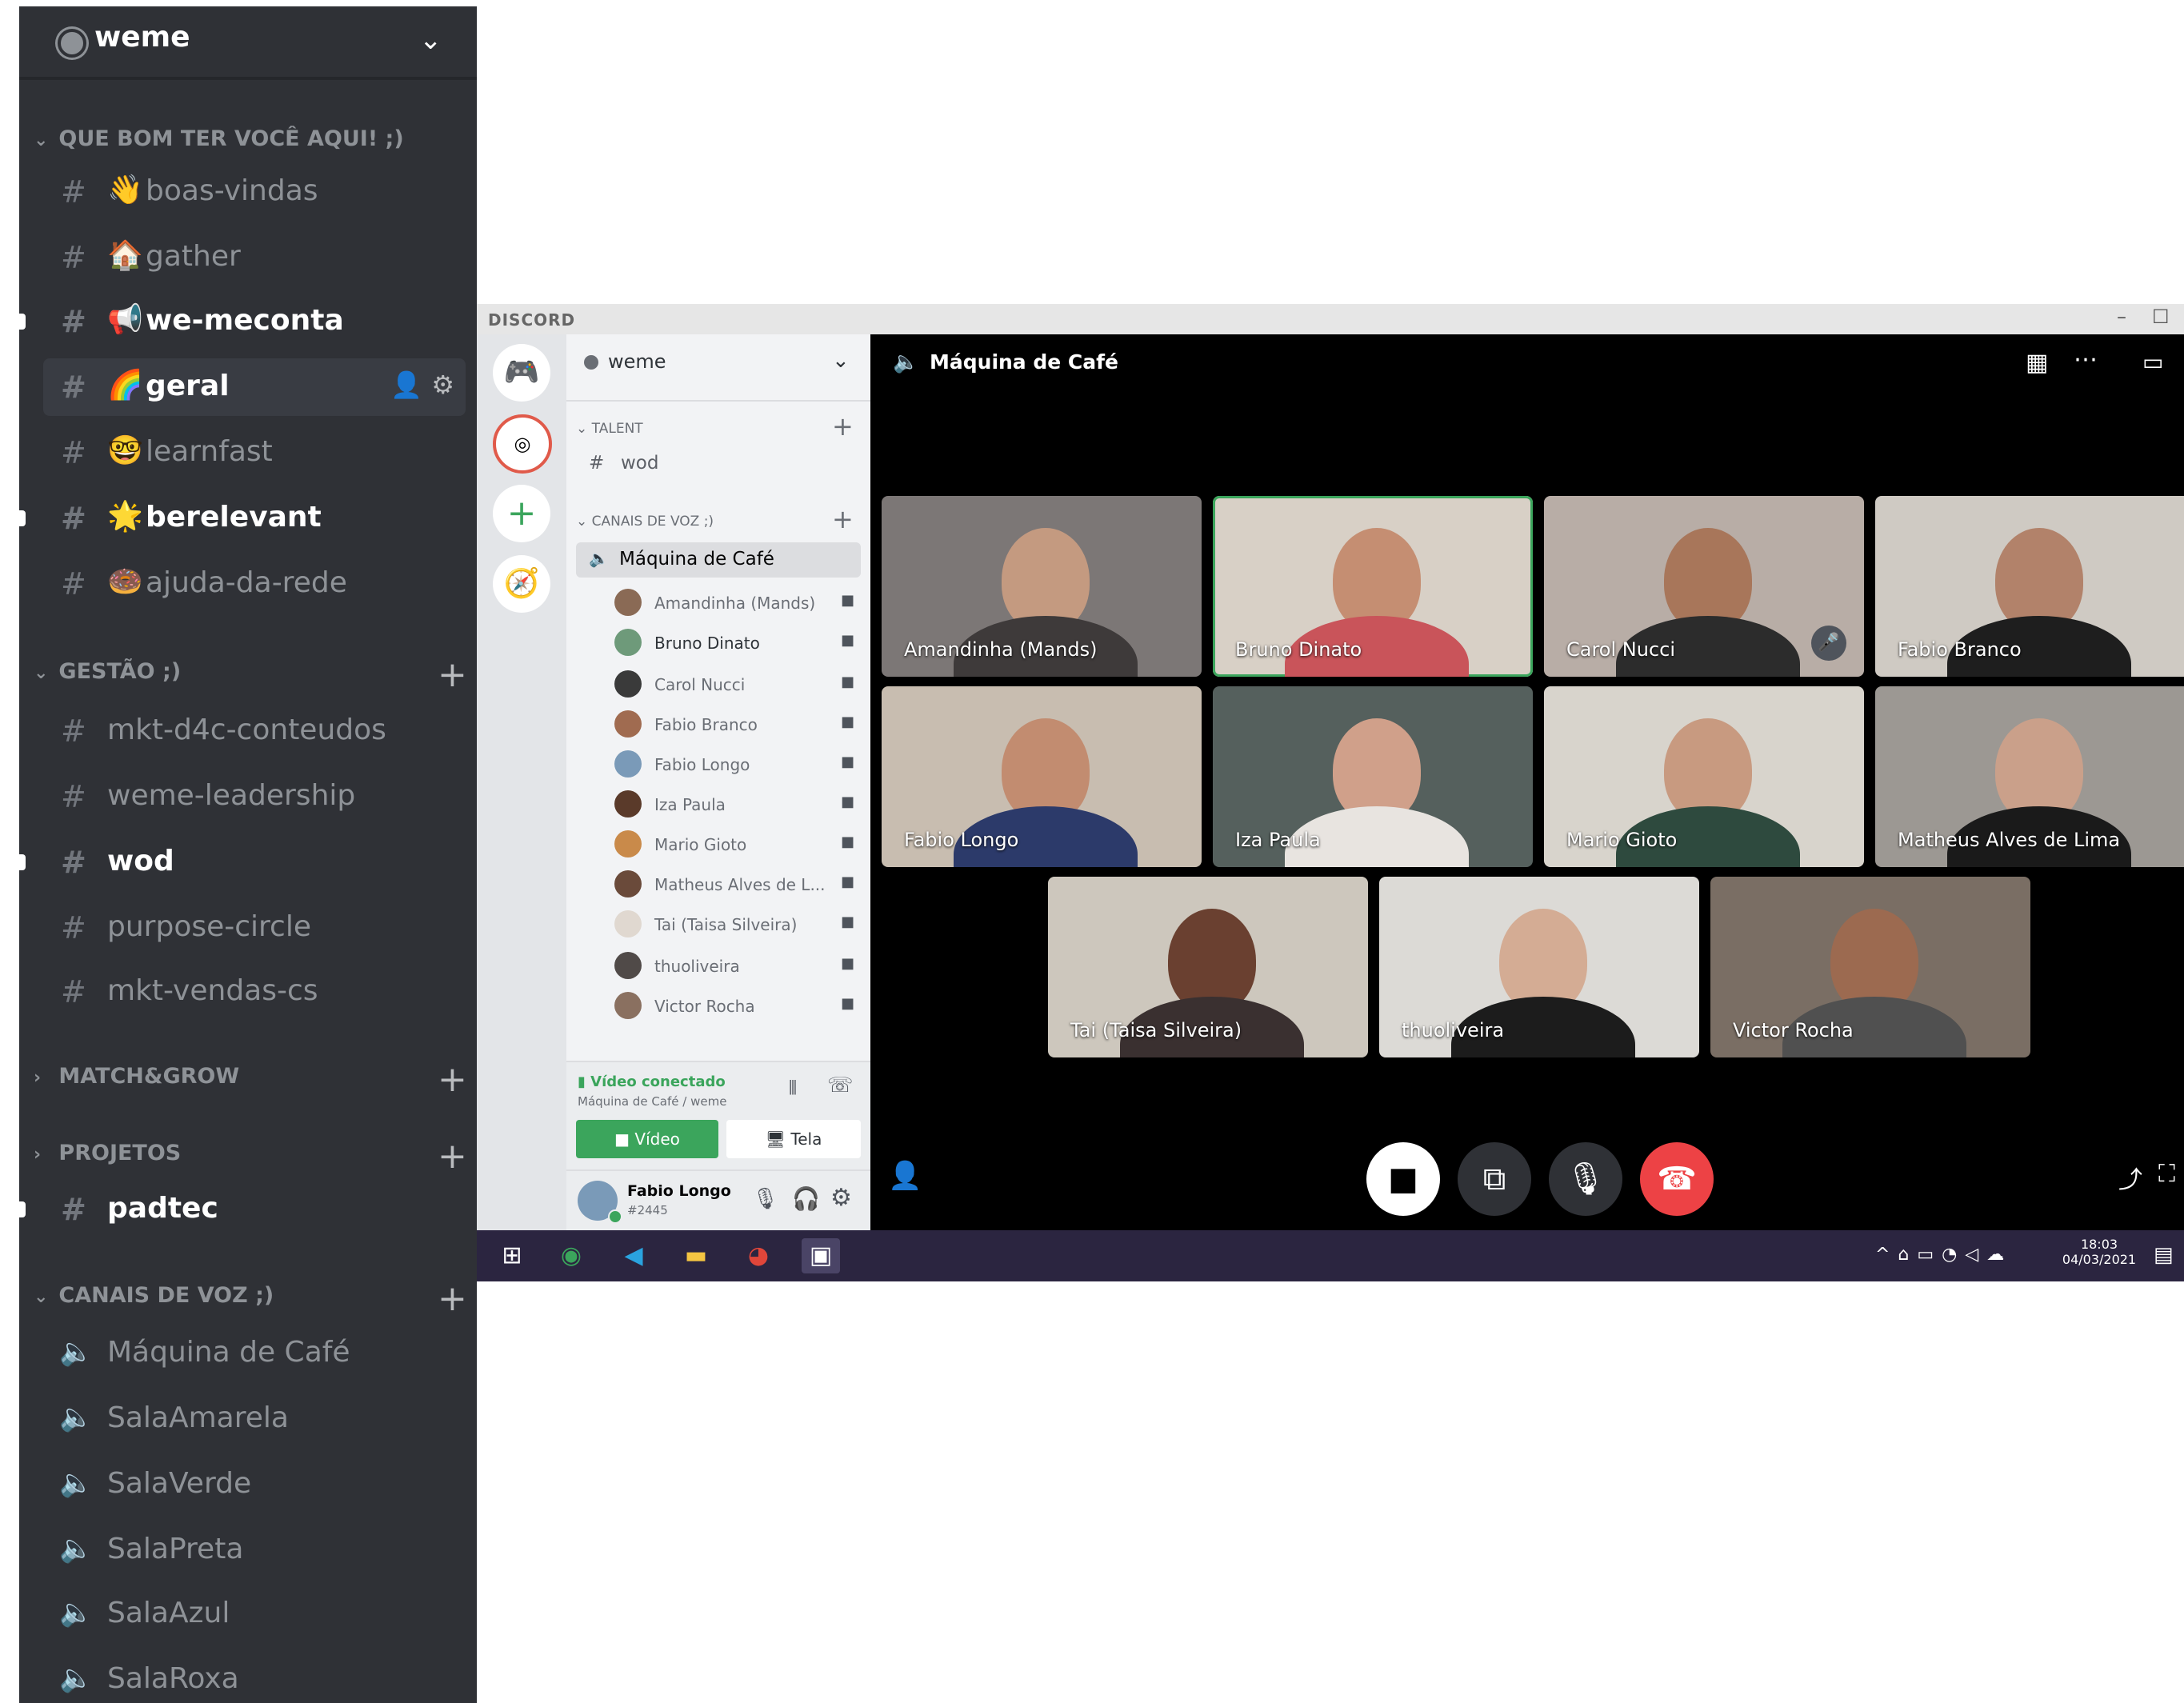 This screenshot has height=1703, width=2184. I want to click on add-user-icon: 👤, so click(406, 385).